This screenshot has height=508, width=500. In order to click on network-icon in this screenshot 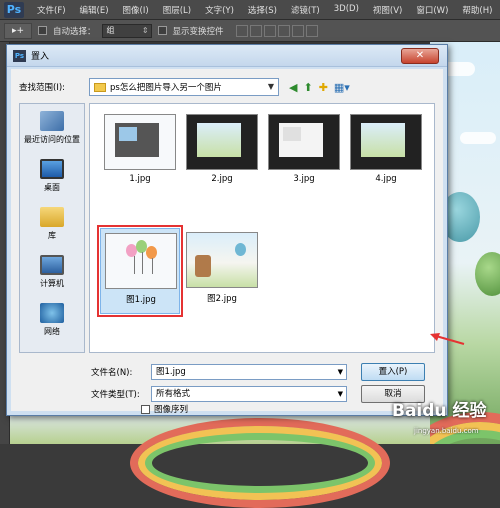, I will do `click(52, 313)`.